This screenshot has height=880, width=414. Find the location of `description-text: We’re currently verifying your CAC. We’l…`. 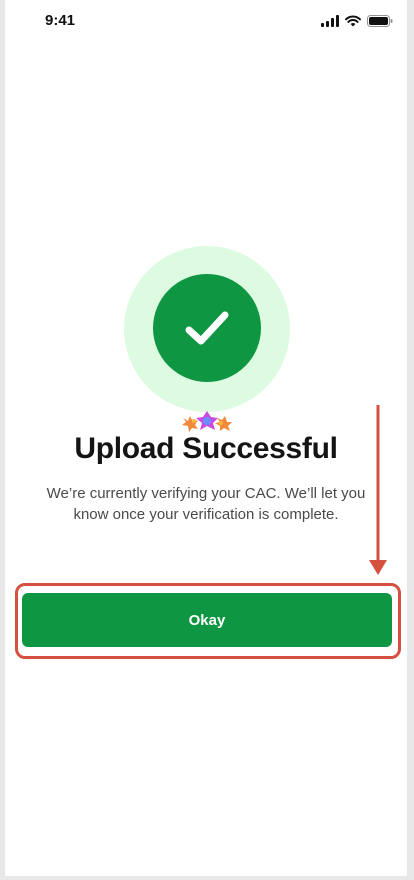

description-text: We’re currently verifying your CAC. We’l… is located at coordinates (206, 504).